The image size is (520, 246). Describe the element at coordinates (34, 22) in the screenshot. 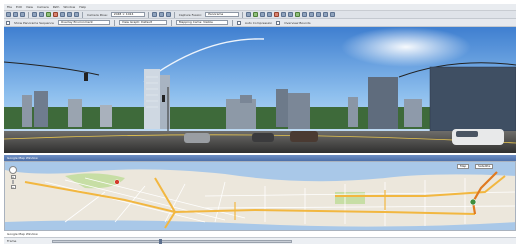

I see `show-sequence-label: Show Panorama Sequence` at that location.